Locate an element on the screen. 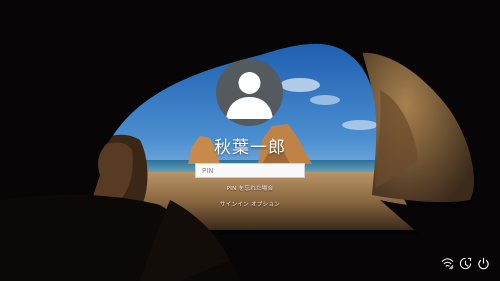 This screenshot has width=500, height=281. ease-of-access-button is located at coordinates (465, 263).